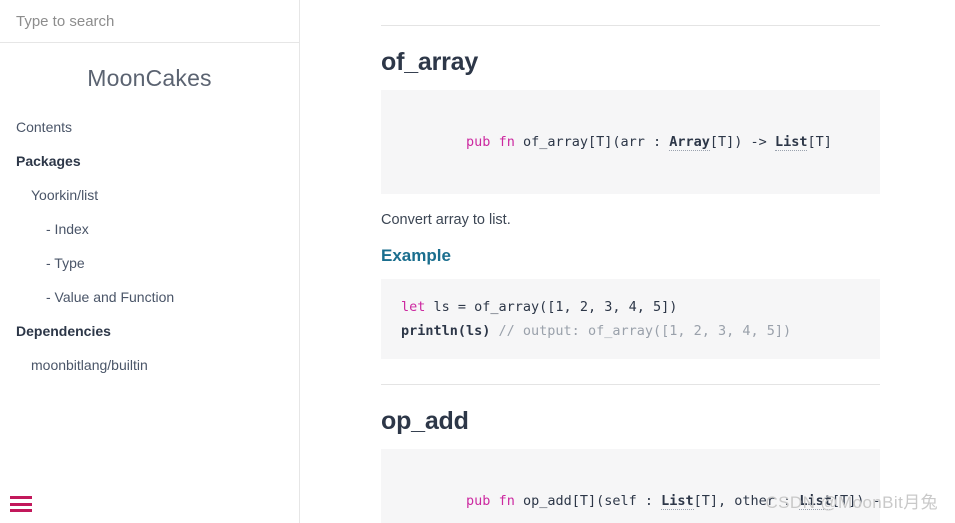  Describe the element at coordinates (819, 142) in the screenshot. I see `token-generic-tail: [T]` at that location.